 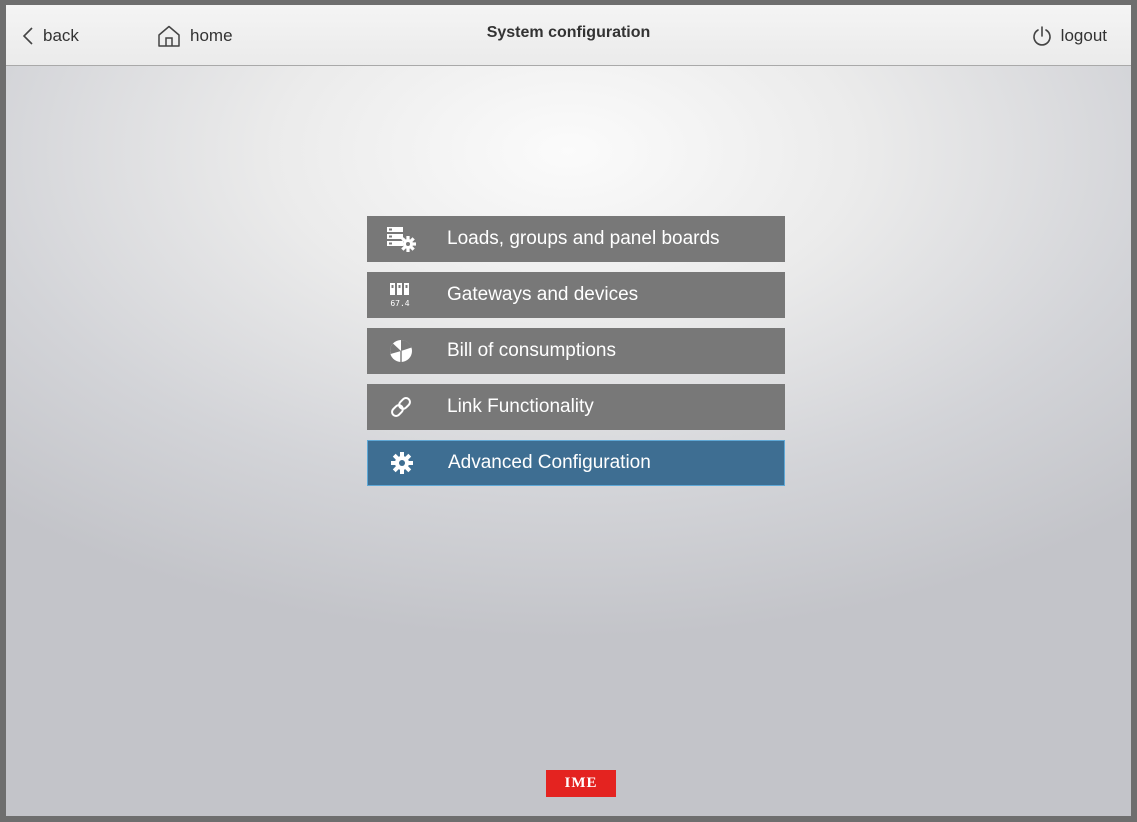 What do you see at coordinates (531, 350) in the screenshot?
I see `menu-item-label: Bill of consumptions` at bounding box center [531, 350].